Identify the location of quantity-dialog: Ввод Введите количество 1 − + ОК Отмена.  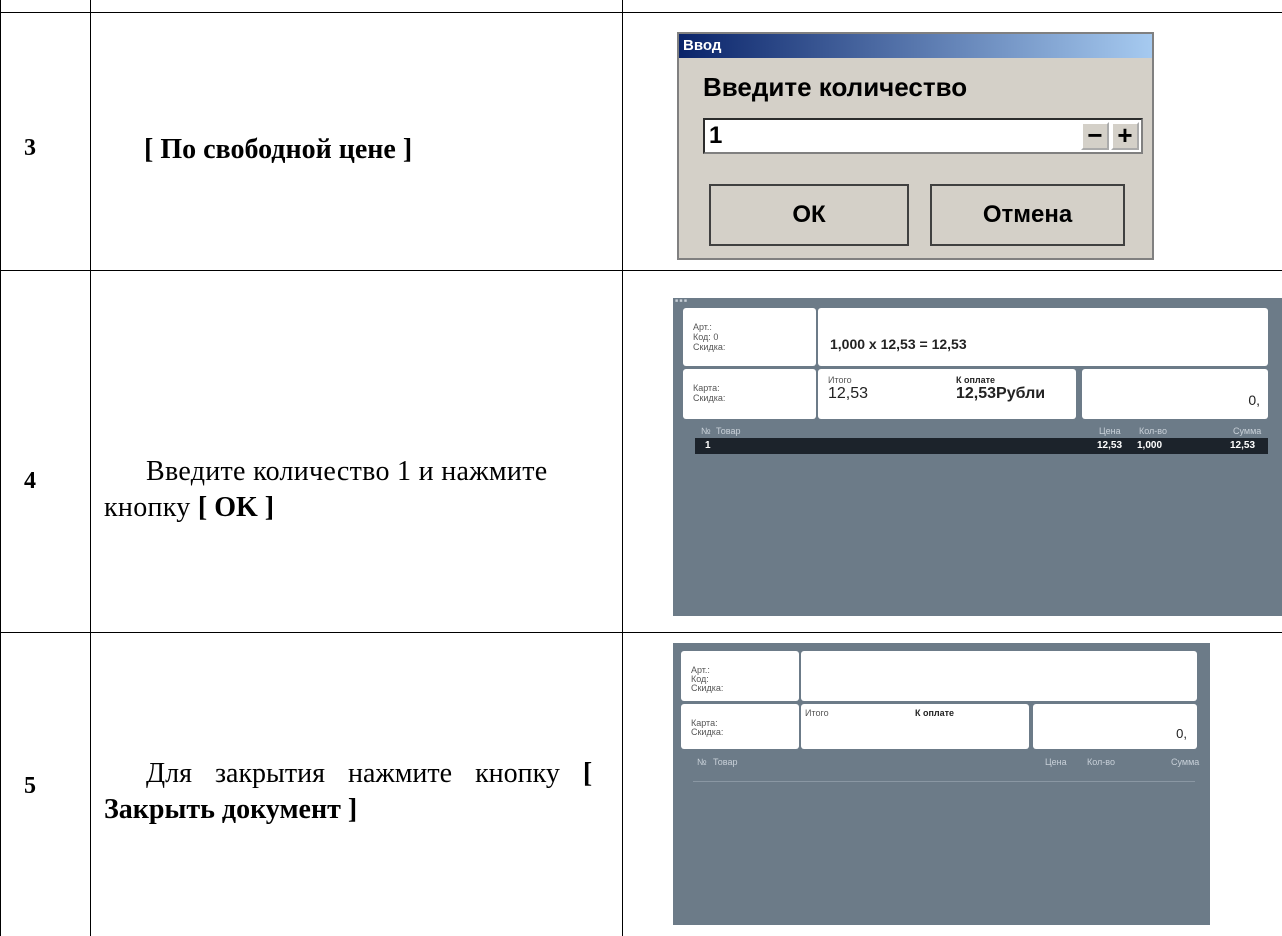
(915, 146).